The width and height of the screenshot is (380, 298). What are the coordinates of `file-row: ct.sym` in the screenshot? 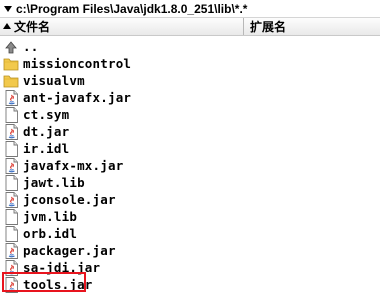 It's located at (190, 114).